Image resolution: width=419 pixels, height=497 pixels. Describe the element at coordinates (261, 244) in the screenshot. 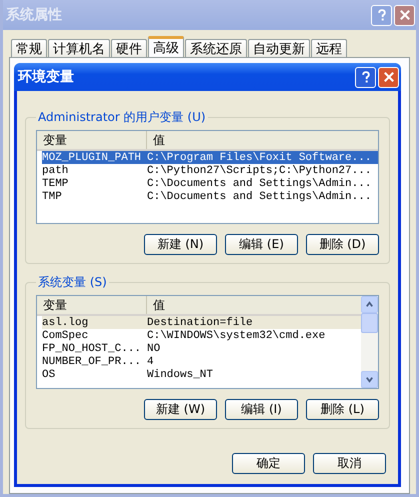

I see `action-button: 编辑 (E)` at that location.